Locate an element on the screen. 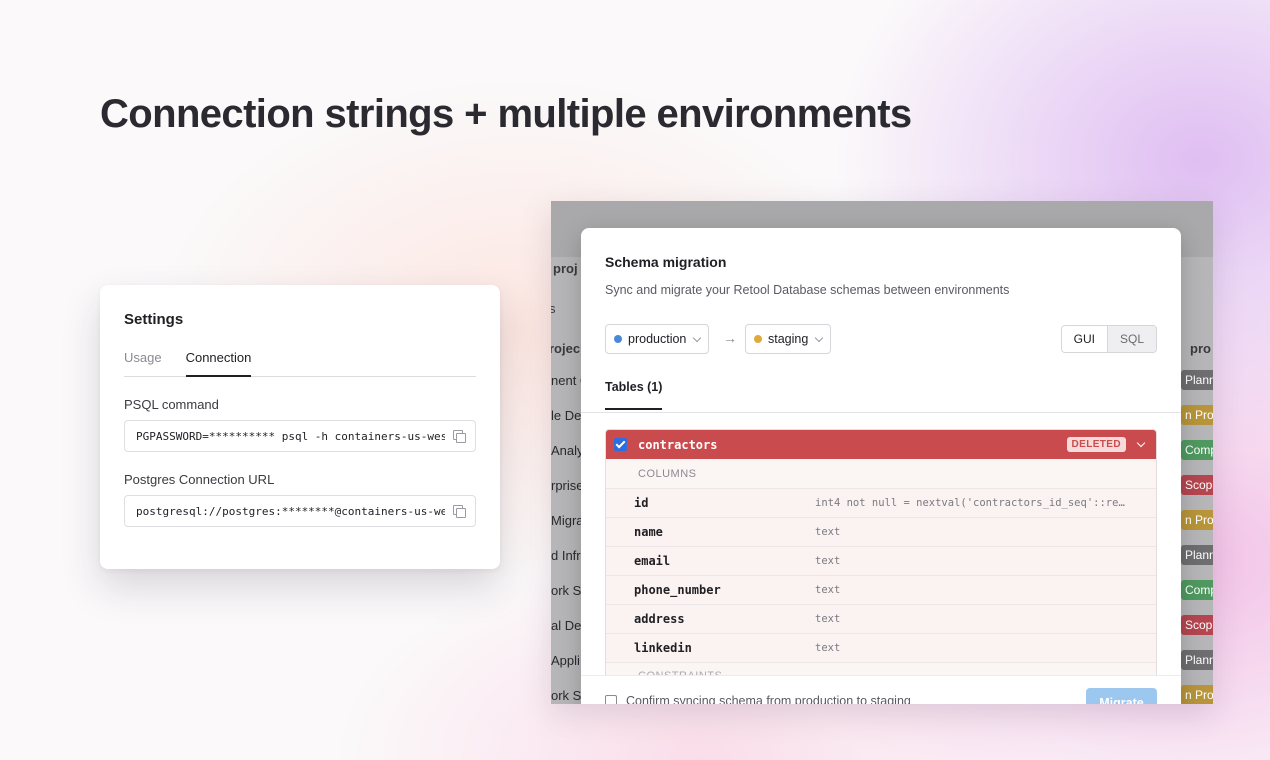 The width and height of the screenshot is (1270, 760). column-name: name is located at coordinates (648, 532).